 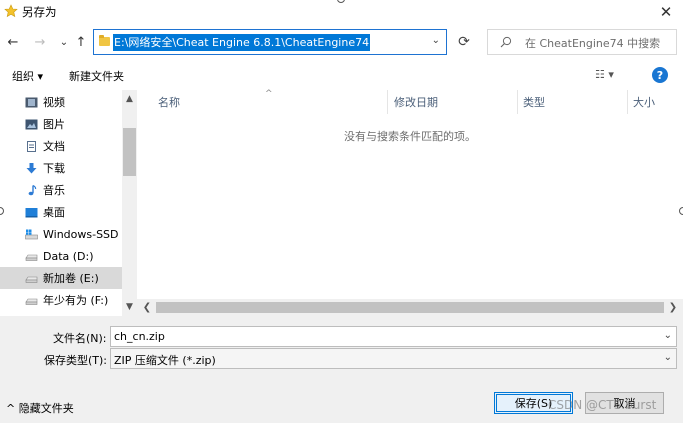 I want to click on help-icon: ?, so click(x=660, y=75).